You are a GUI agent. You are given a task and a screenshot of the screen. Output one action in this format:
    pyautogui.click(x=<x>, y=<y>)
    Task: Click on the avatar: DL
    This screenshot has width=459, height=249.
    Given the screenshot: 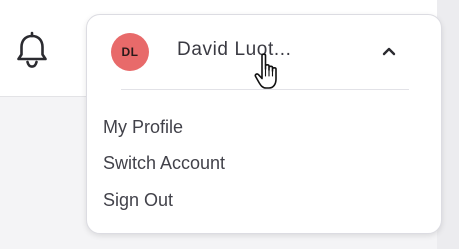 What is the action you would take?
    pyautogui.click(x=130, y=52)
    